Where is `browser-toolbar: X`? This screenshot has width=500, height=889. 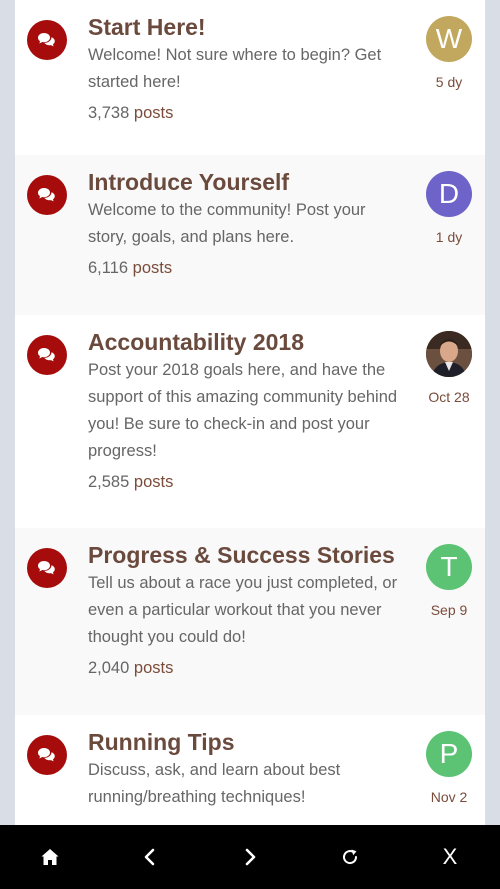
browser-toolbar: X is located at coordinates (250, 857).